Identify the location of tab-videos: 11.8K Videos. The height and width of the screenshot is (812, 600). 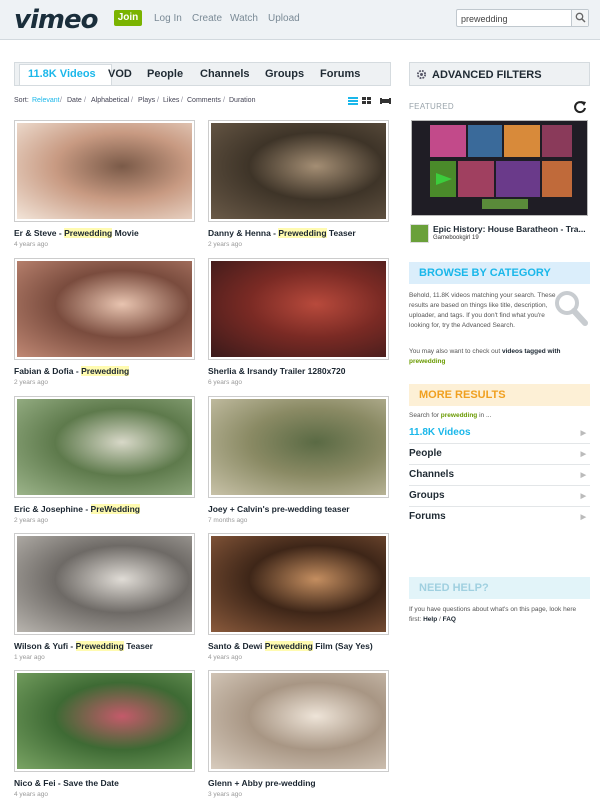
(62, 74).